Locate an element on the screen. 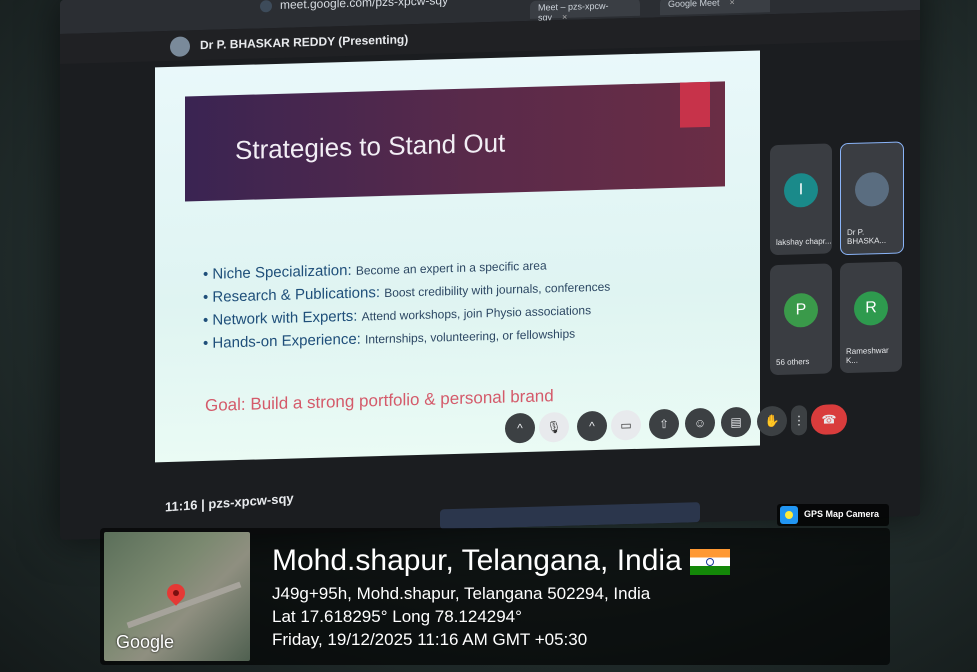 Image resolution: width=977 pixels, height=672 pixels. india-flag-icon is located at coordinates (709, 562).